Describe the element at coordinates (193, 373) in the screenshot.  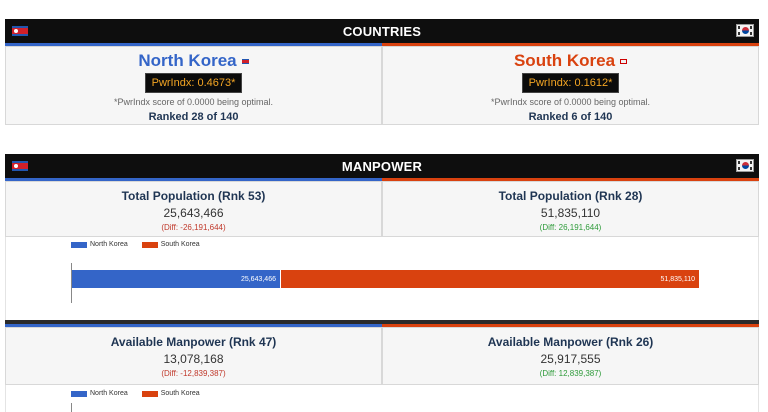
I see `north-available-manpower-diff: (Diff: -12,839,387)` at that location.